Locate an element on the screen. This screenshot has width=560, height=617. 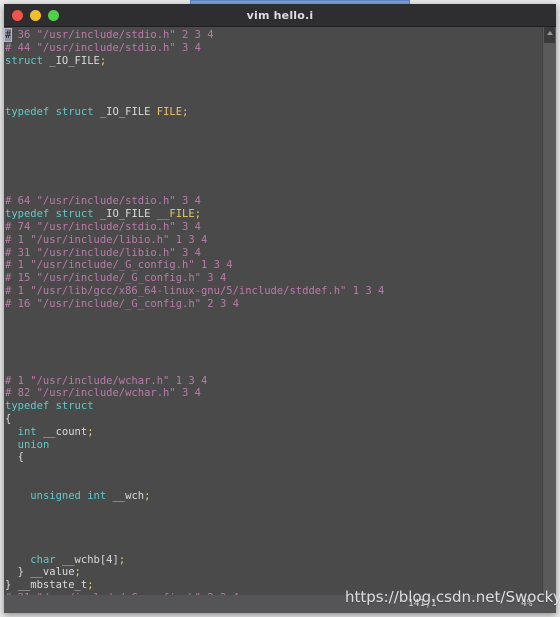
code-token: } __mbstate_t is located at coordinates (46, 585).